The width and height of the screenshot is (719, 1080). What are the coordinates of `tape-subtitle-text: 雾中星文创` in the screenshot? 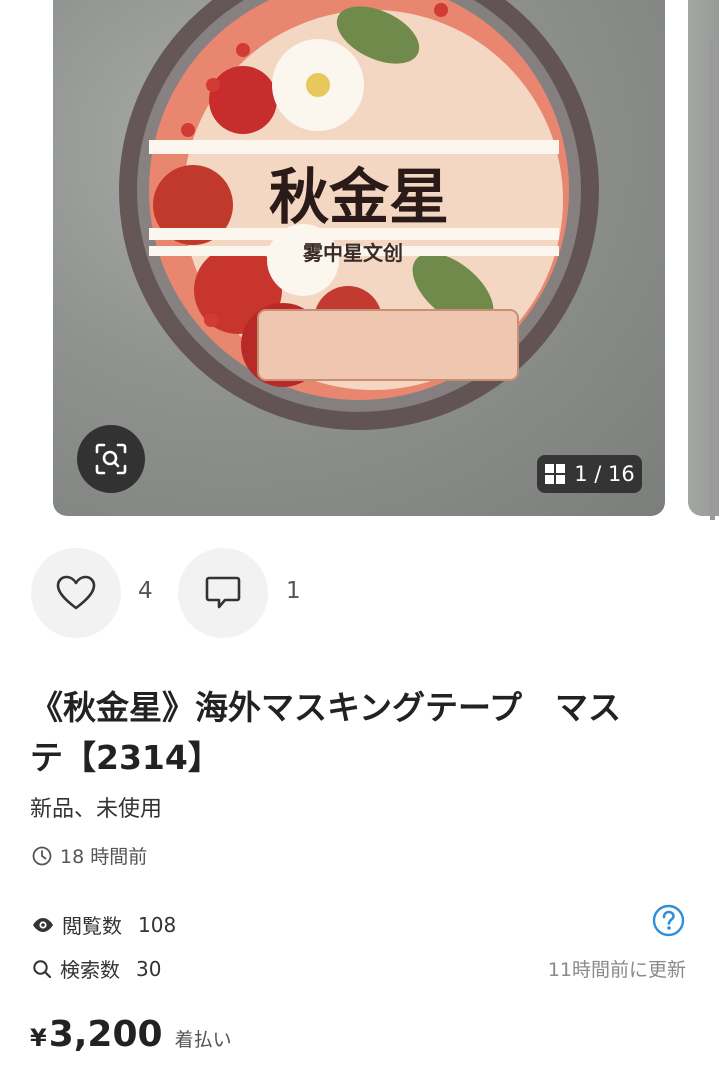 It's located at (353, 253).